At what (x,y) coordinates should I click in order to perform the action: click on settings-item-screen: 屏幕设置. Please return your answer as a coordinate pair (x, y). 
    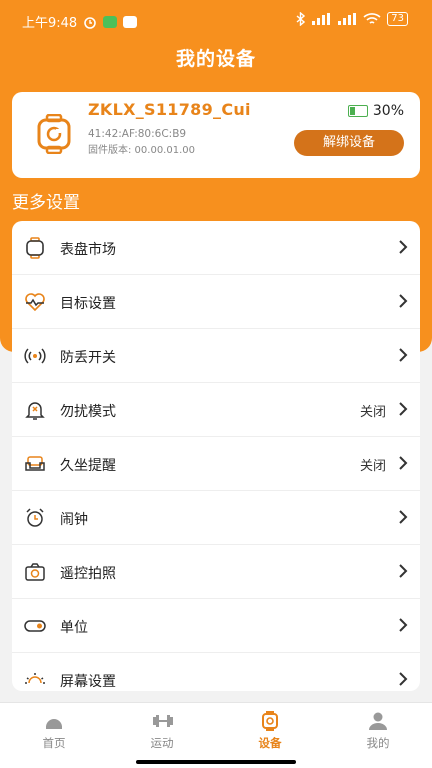
    Looking at the image, I should click on (216, 672).